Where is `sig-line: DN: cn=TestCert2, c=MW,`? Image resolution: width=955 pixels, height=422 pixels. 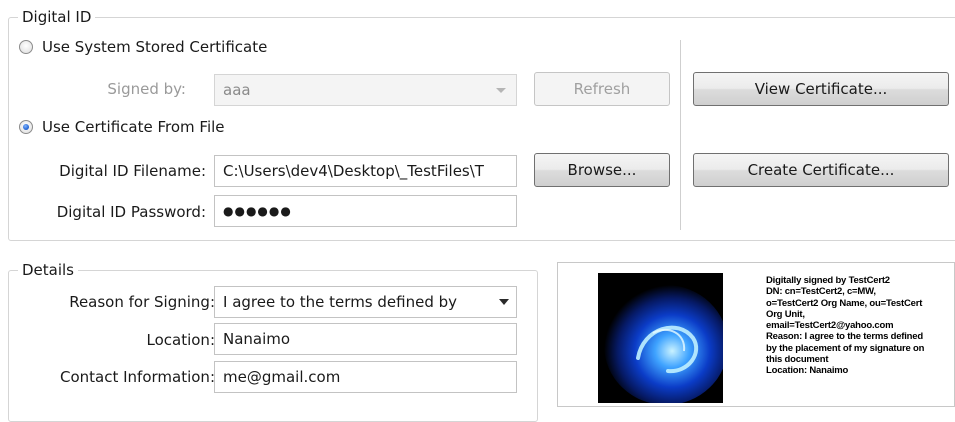 sig-line: DN: cn=TestCert2, c=MW, is located at coordinates (821, 292).